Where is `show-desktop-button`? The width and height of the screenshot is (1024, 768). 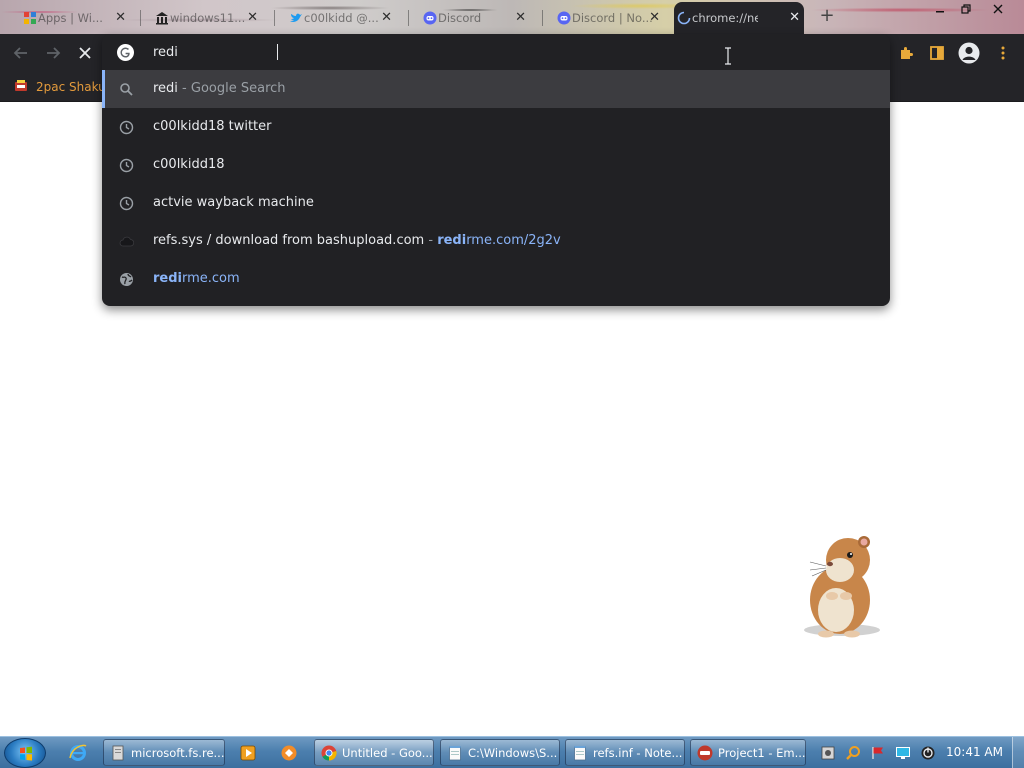 show-desktop-button is located at coordinates (1018, 752).